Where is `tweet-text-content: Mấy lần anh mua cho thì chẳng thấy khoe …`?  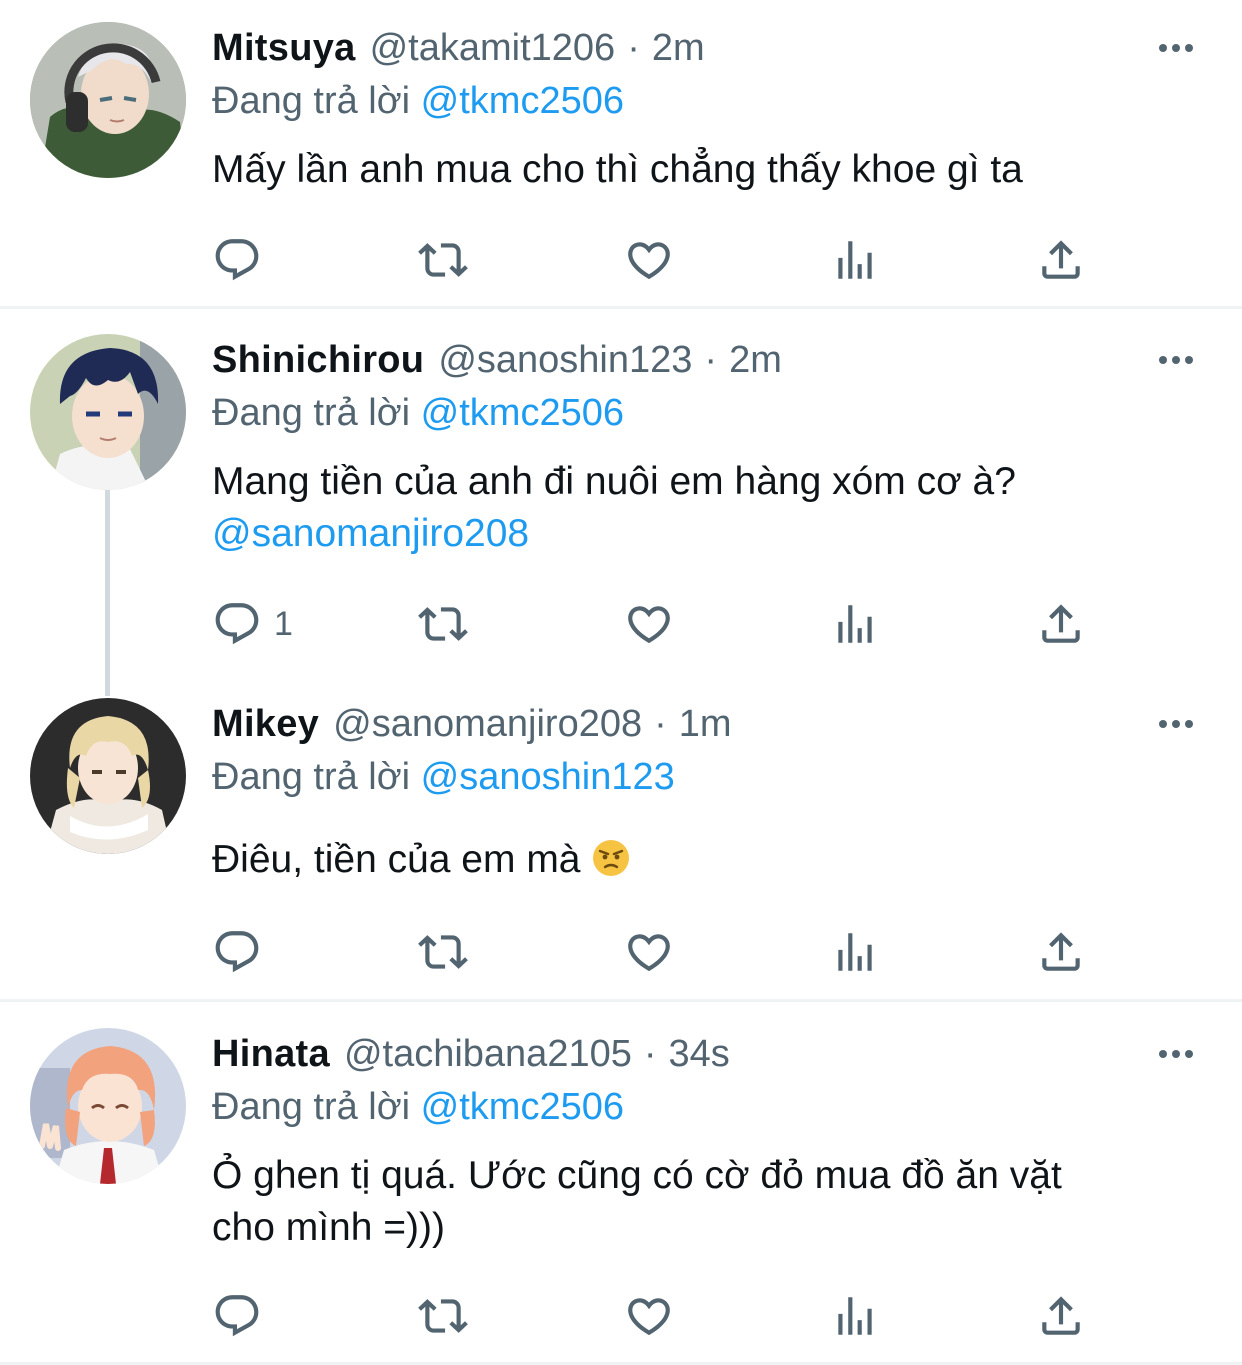 tweet-text-content: Mấy lần anh mua cho thì chẳng thấy khoe … is located at coordinates (617, 169).